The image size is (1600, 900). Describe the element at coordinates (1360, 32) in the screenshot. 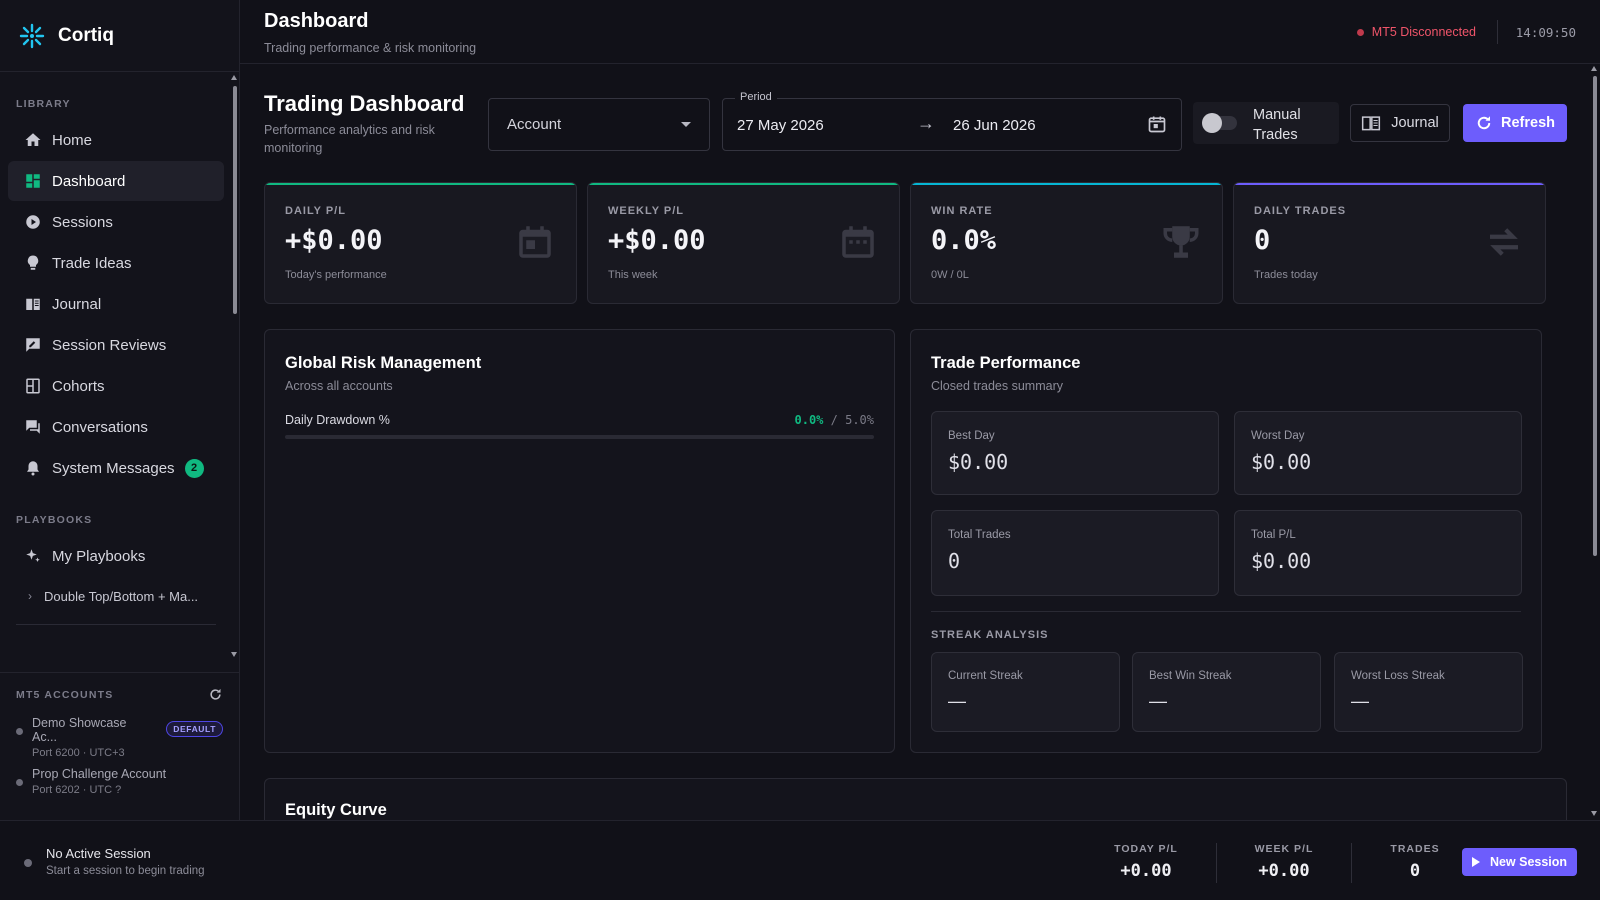

I see `status-dot` at that location.